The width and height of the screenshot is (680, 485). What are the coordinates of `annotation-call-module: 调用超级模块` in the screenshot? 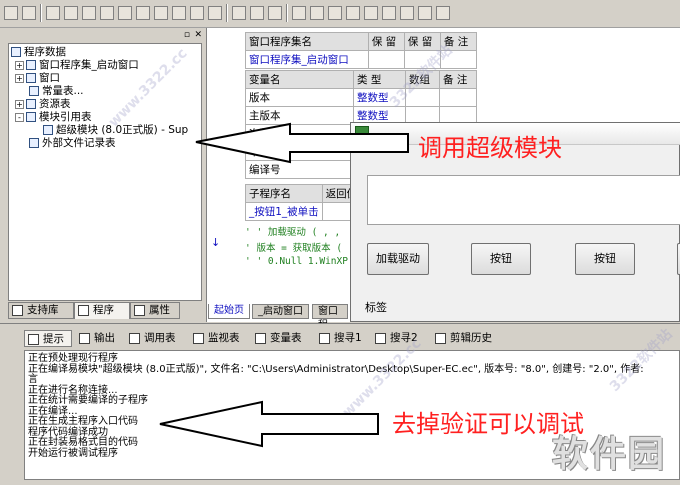 It's located at (490, 148).